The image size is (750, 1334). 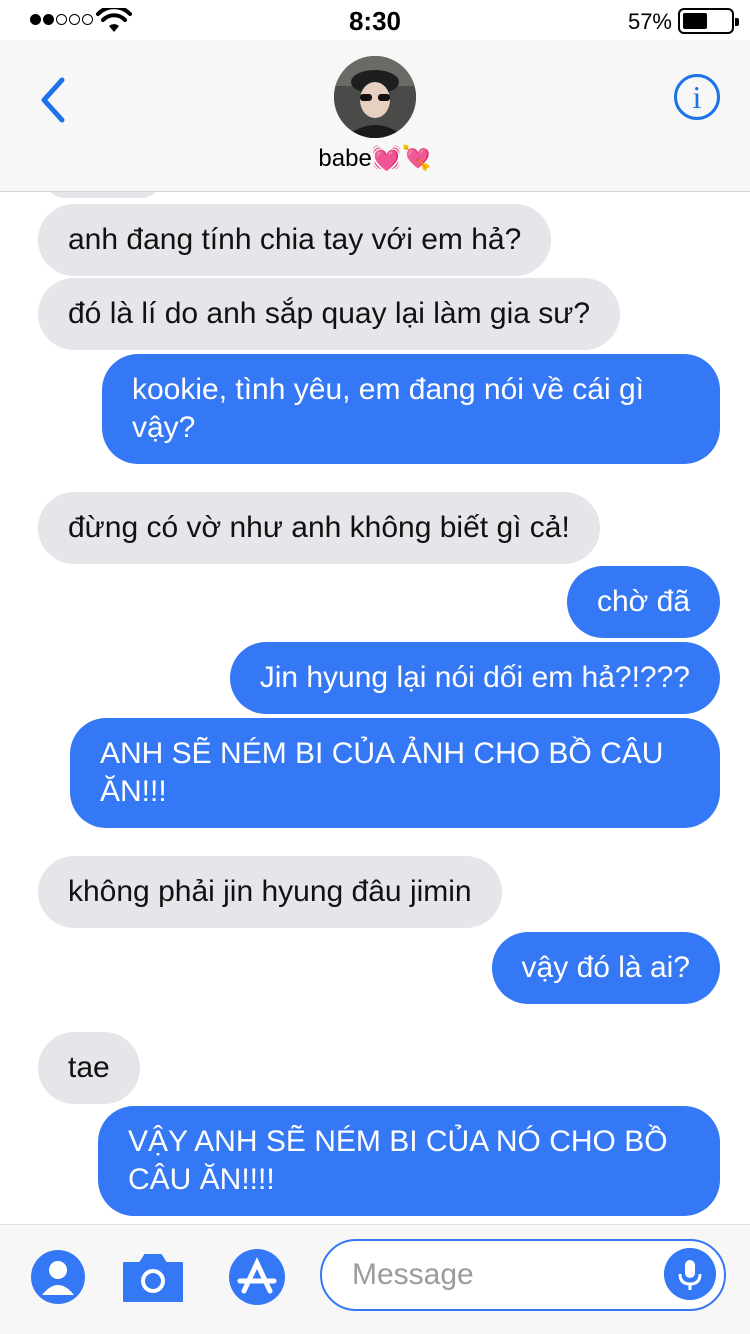 What do you see at coordinates (395, 773) in the screenshot?
I see `outgoing-message: ANH SẼ NÉM BI CỦA ẢNH CHO BỒ CÂU ĂN!!!` at bounding box center [395, 773].